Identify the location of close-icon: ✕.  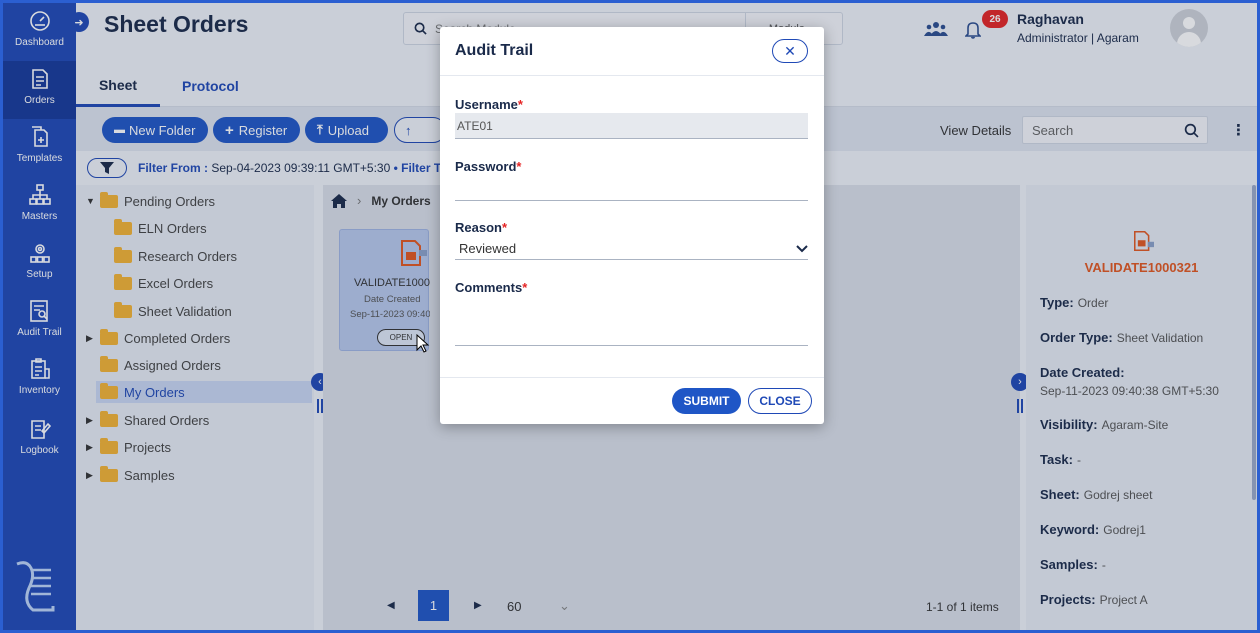
(790, 51).